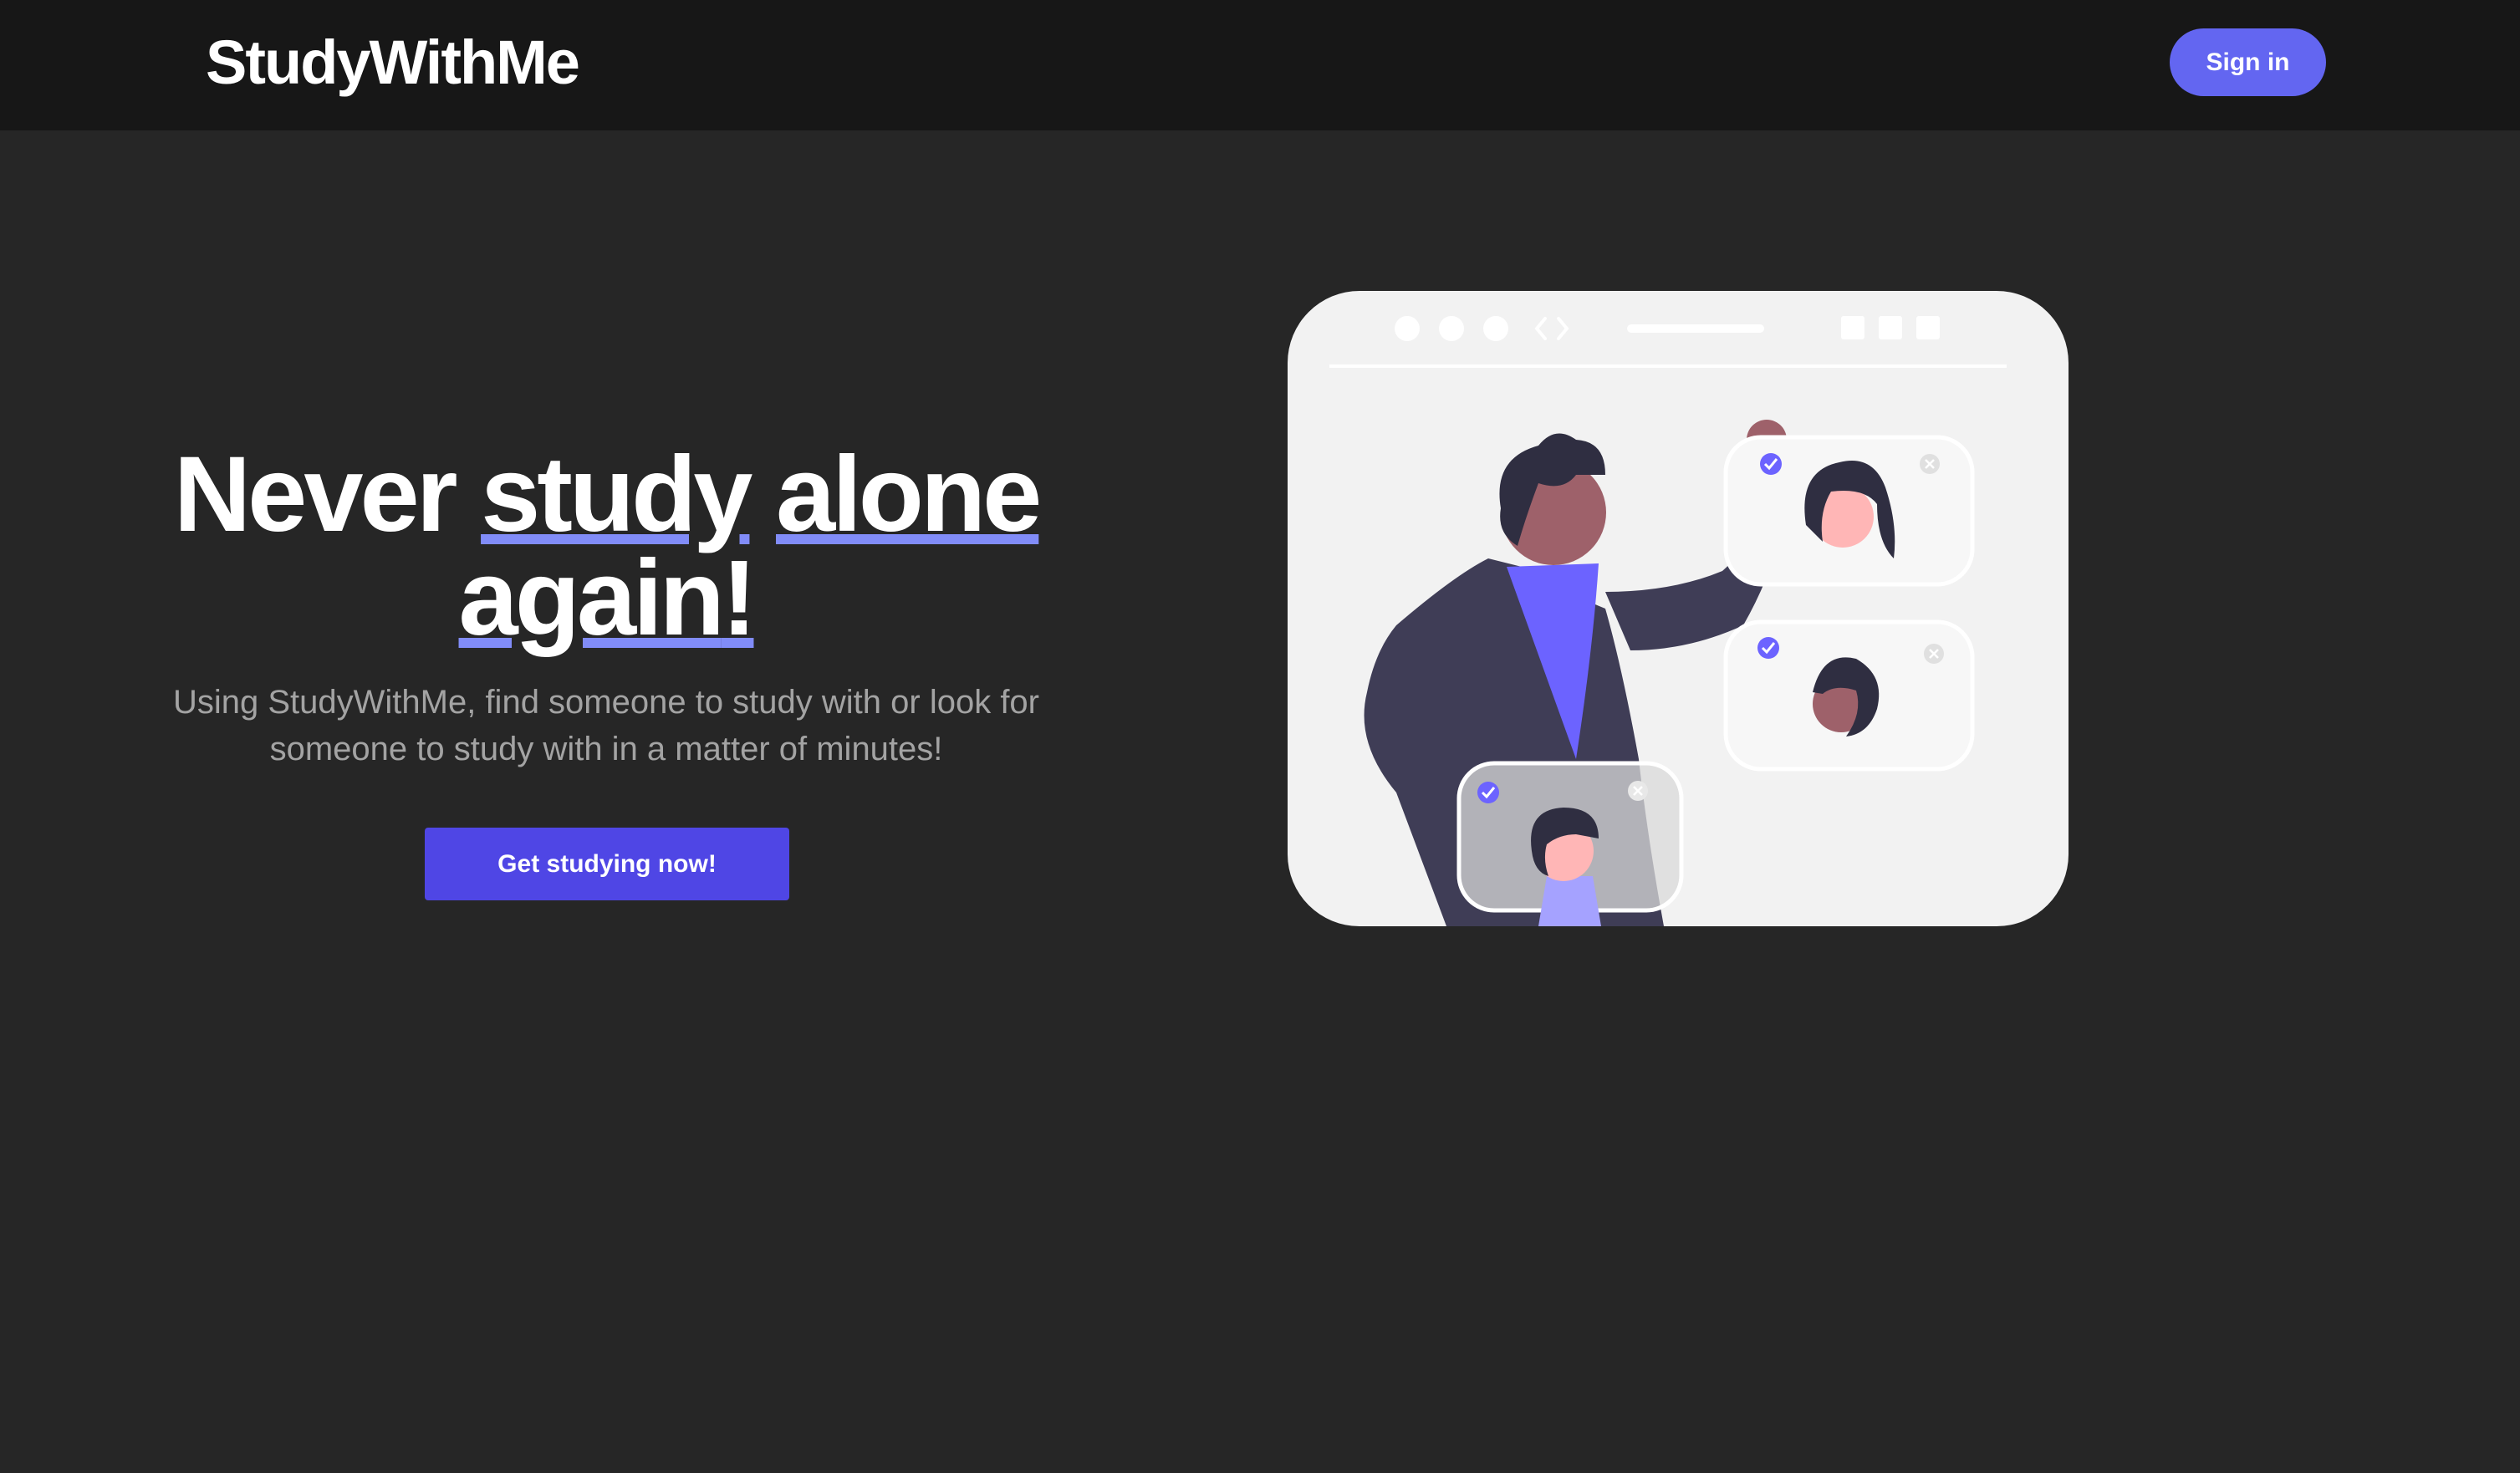 This screenshot has height=1473, width=2520. Describe the element at coordinates (393, 63) in the screenshot. I see `site-logo: StudyWithMe` at that location.